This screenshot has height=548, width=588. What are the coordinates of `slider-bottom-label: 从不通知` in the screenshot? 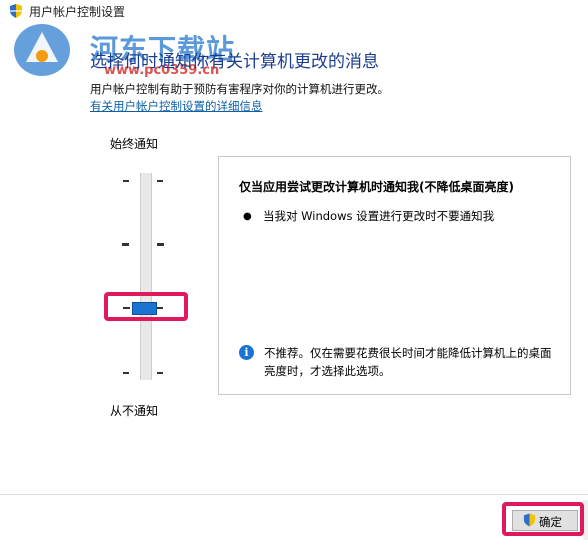 It's located at (134, 411).